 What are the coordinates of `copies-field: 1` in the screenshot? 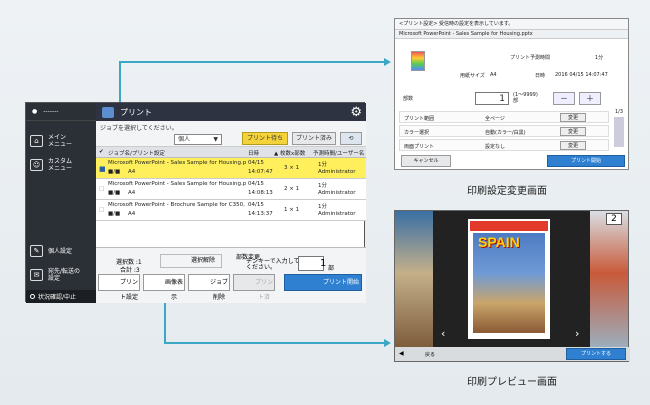 It's located at (312, 263).